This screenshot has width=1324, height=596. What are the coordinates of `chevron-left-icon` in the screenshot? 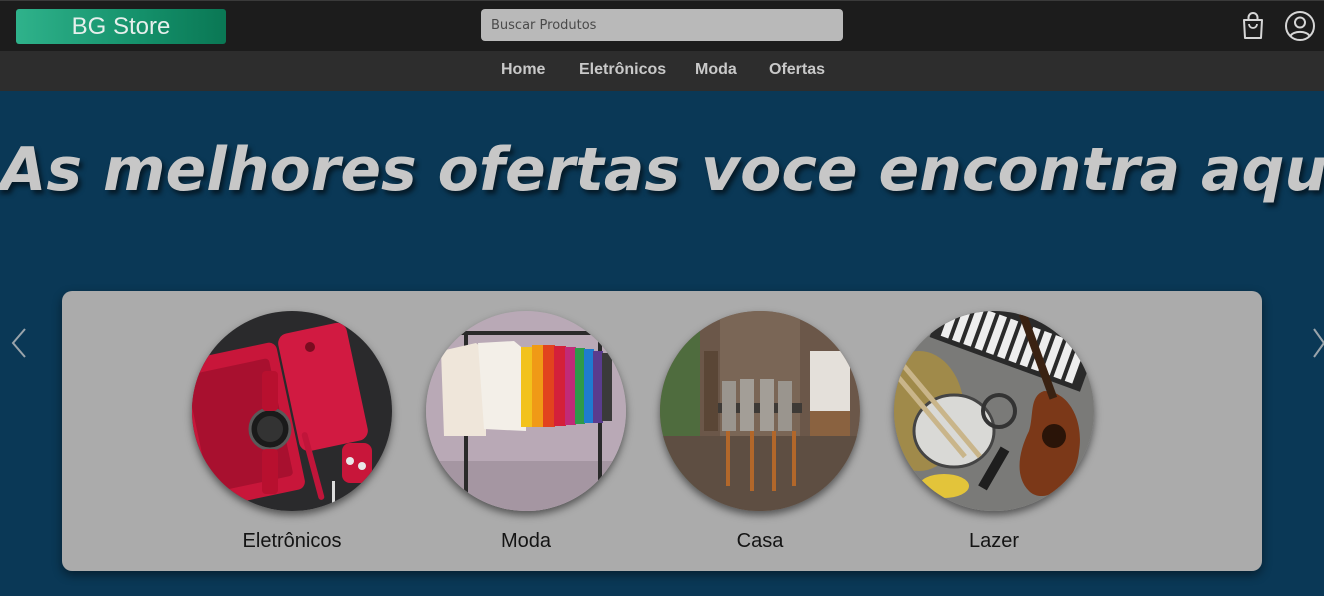 It's located at (18, 343).